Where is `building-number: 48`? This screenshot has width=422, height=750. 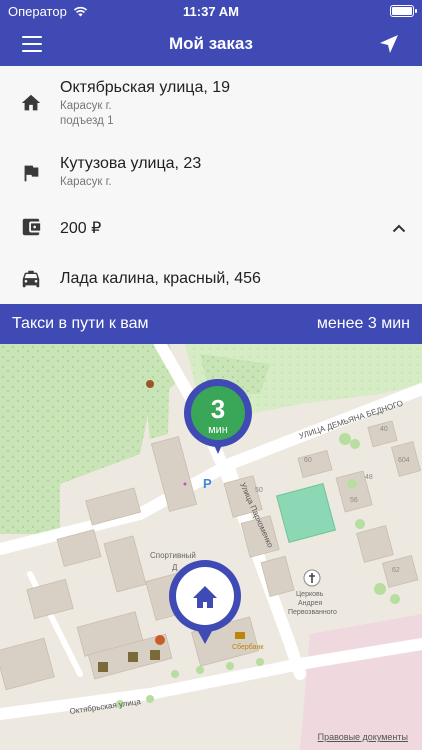
building-number: 48 is located at coordinates (369, 477).